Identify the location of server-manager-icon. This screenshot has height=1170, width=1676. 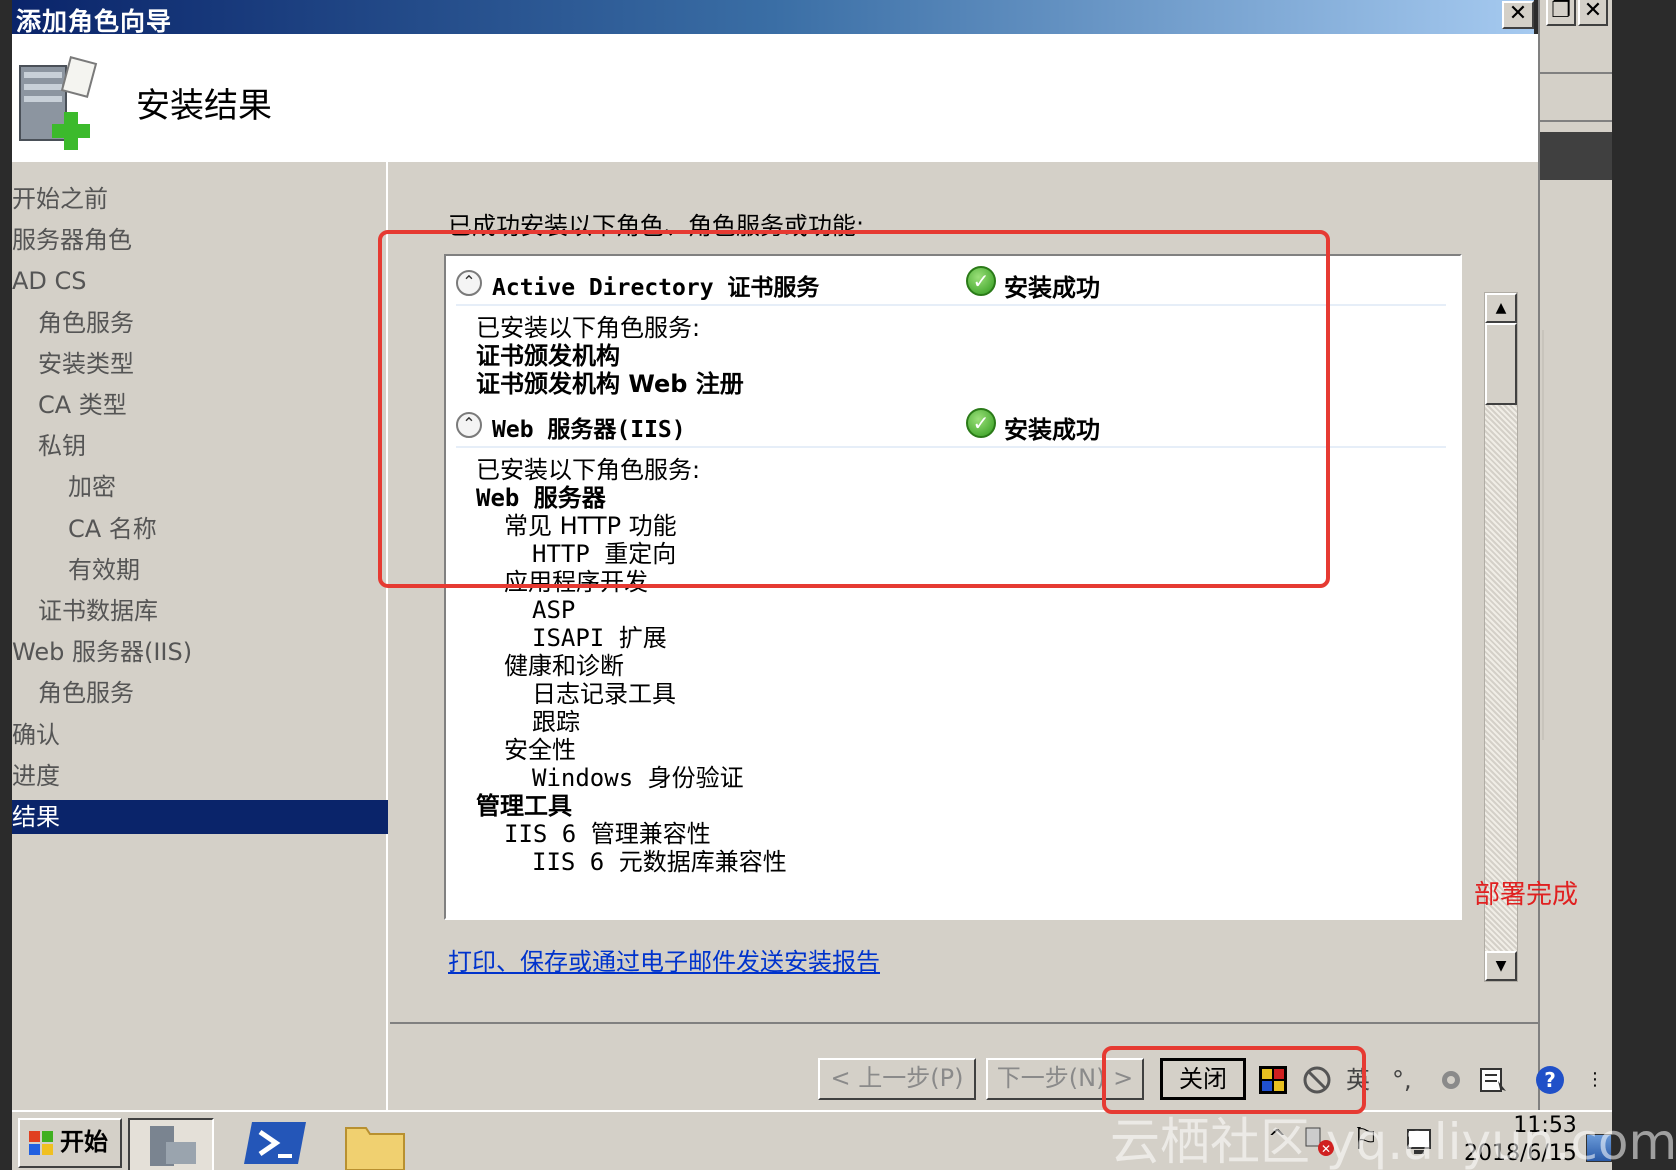
(171, 1144).